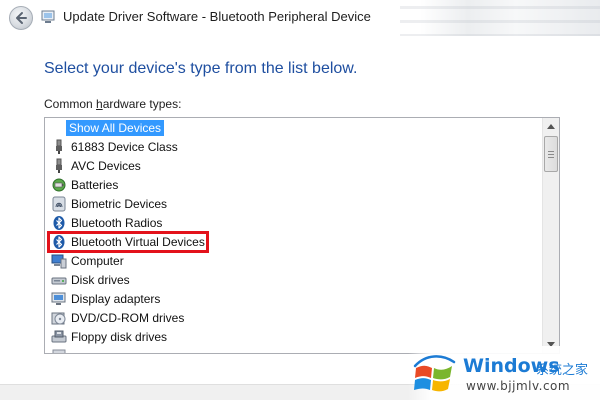  I want to click on battery-icon, so click(59, 185).